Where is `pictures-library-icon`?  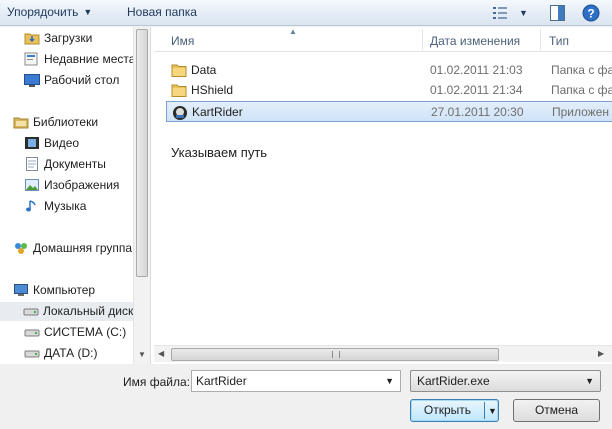
pictures-library-icon is located at coordinates (32, 185).